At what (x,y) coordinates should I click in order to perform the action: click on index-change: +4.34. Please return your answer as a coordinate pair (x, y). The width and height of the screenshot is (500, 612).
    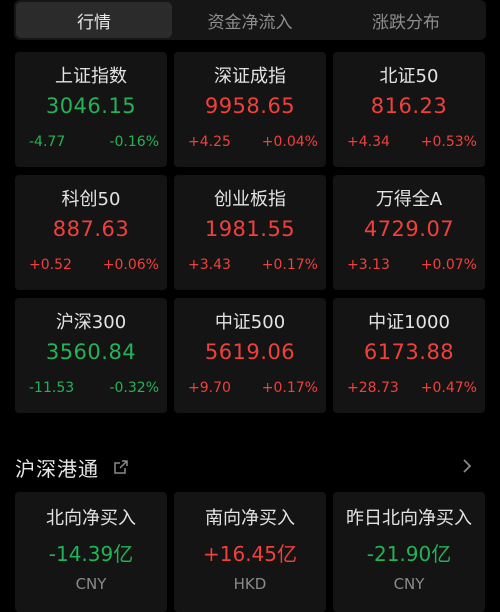
    Looking at the image, I should click on (368, 142).